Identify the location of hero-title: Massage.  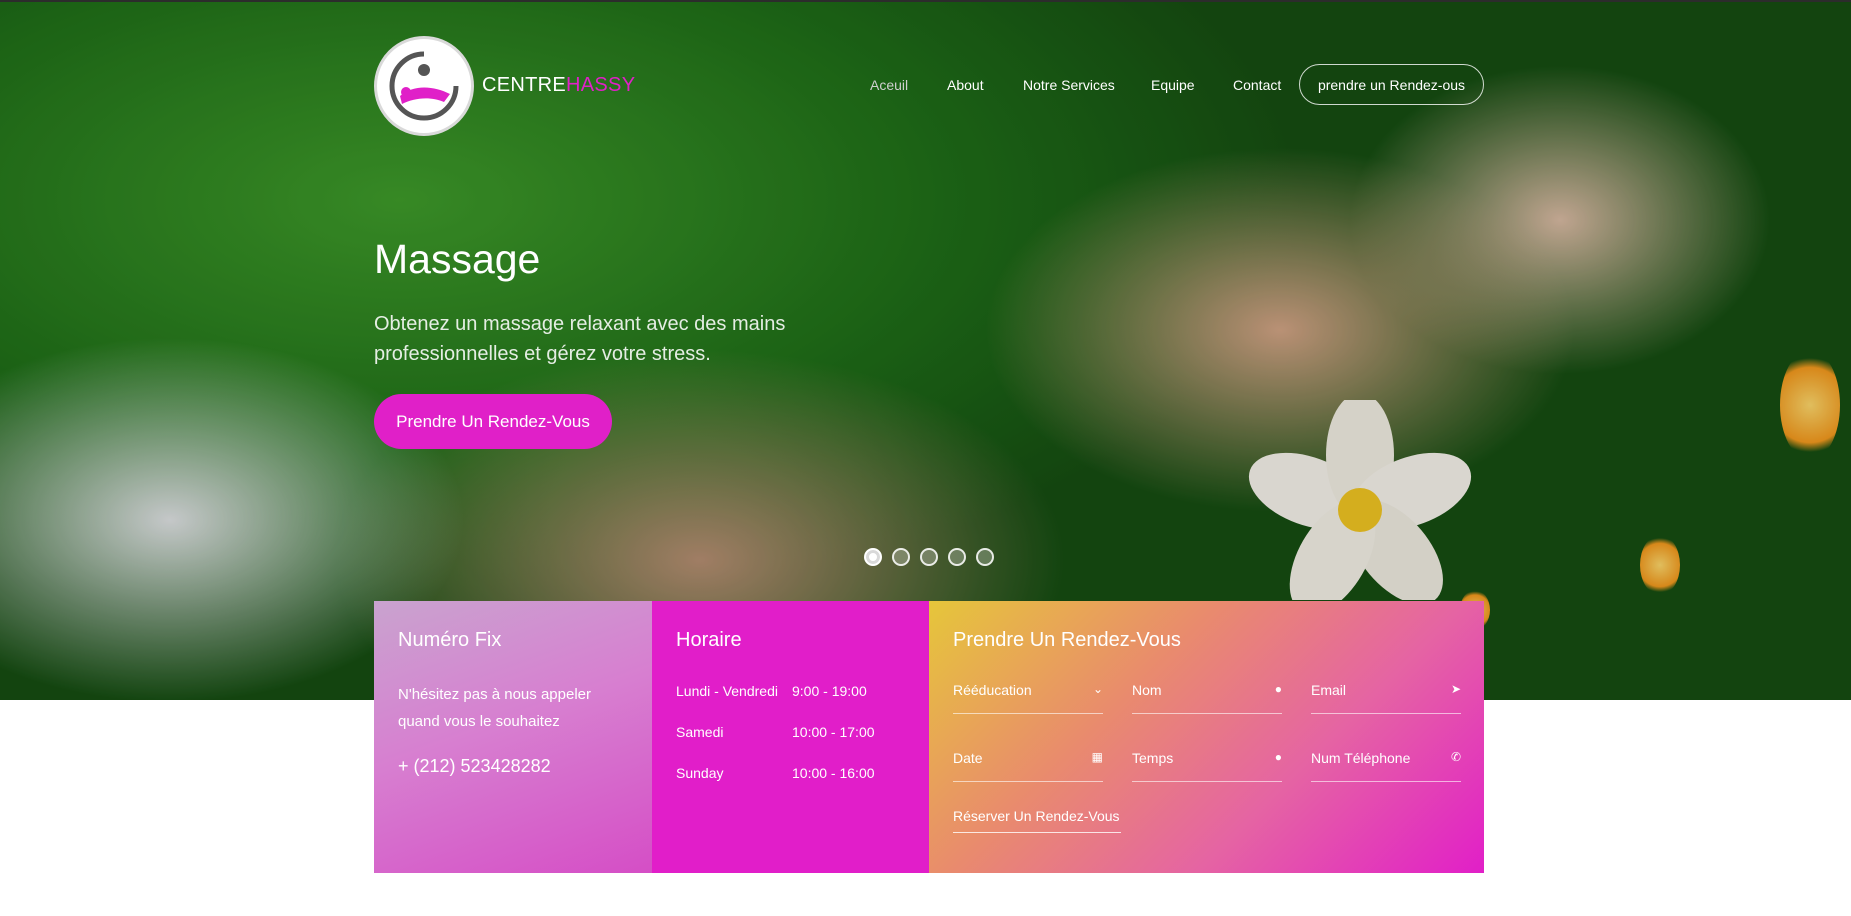
(457, 259).